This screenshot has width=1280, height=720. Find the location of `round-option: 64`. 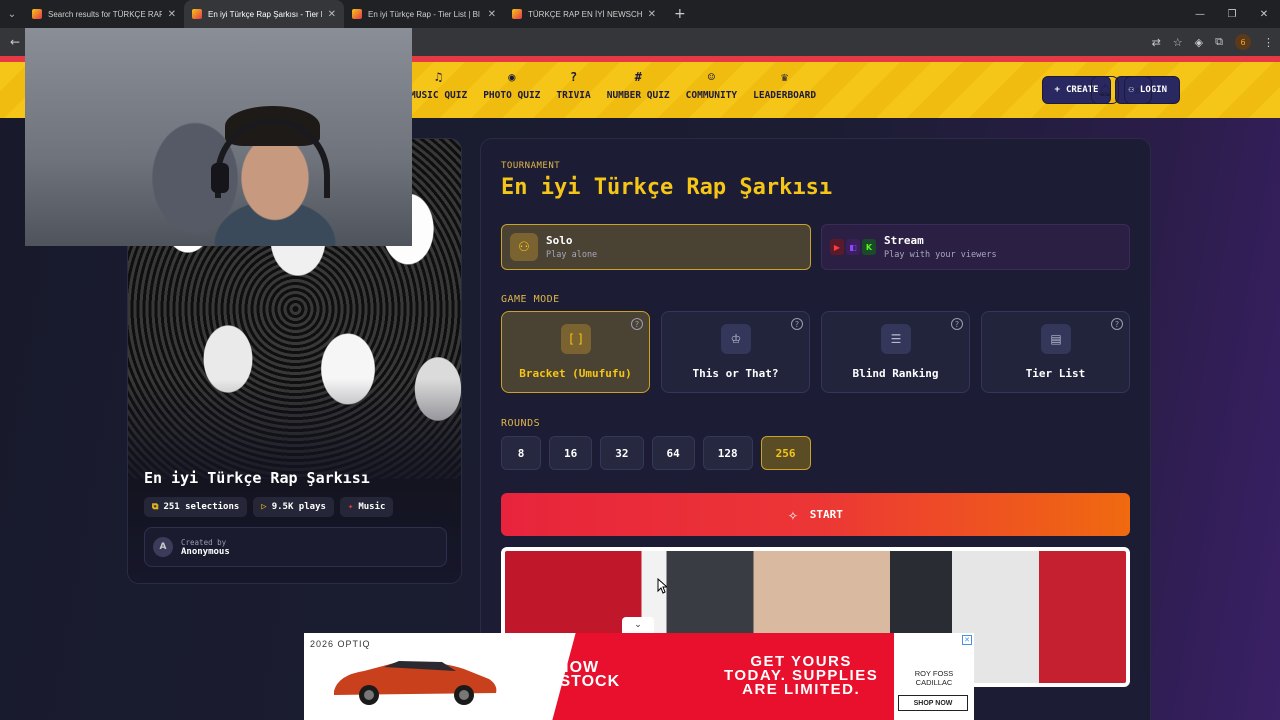

round-option: 64 is located at coordinates (673, 453).